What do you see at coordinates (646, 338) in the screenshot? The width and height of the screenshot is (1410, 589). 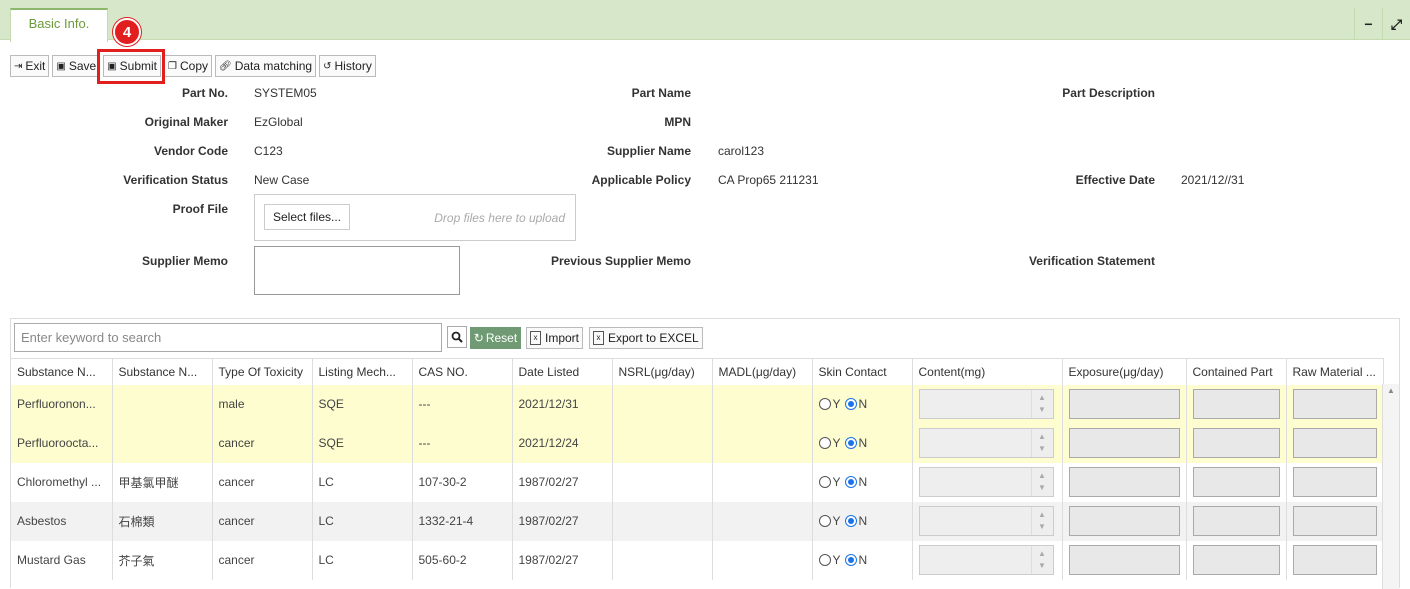 I see `export-excel-button: x Export to EXCEL` at bounding box center [646, 338].